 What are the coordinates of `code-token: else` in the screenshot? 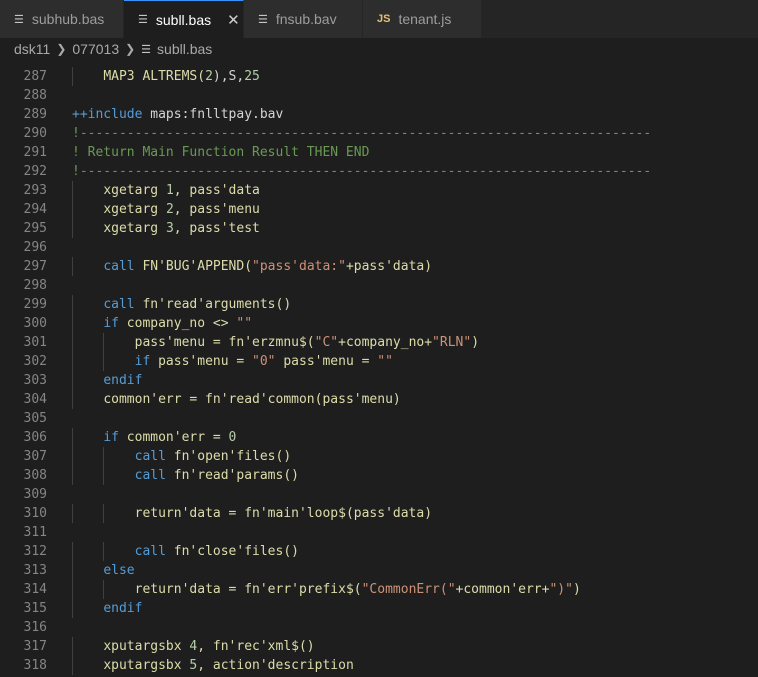 It's located at (119, 570).